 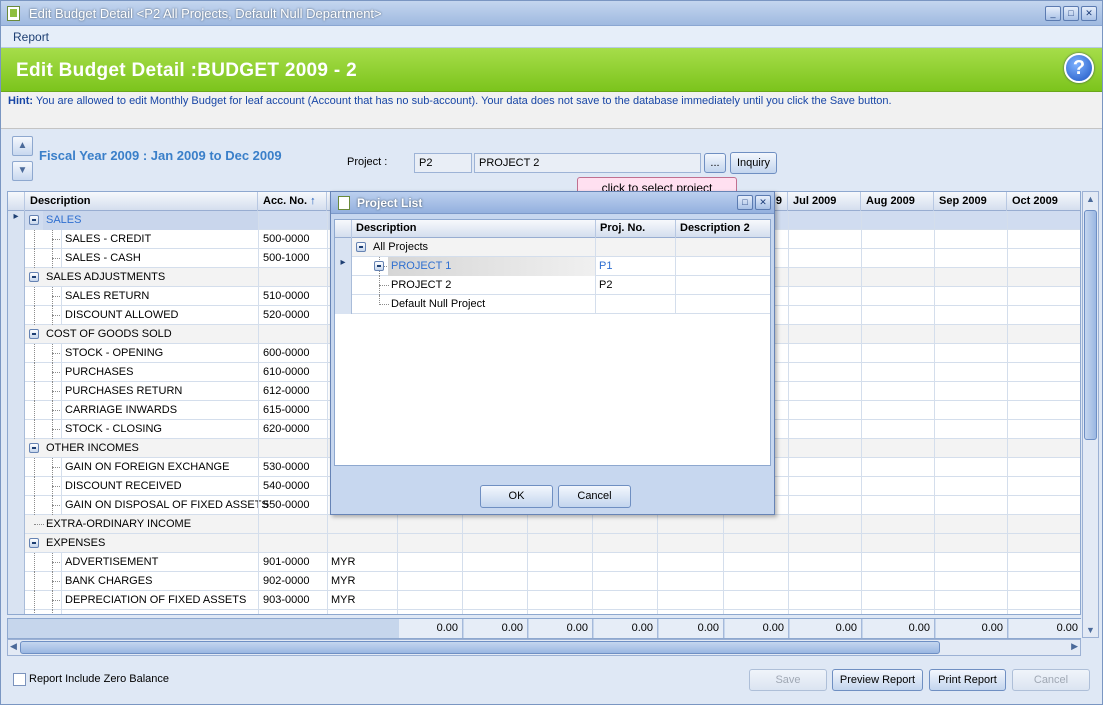 I want to click on help-icon: ?, so click(x=1079, y=68).